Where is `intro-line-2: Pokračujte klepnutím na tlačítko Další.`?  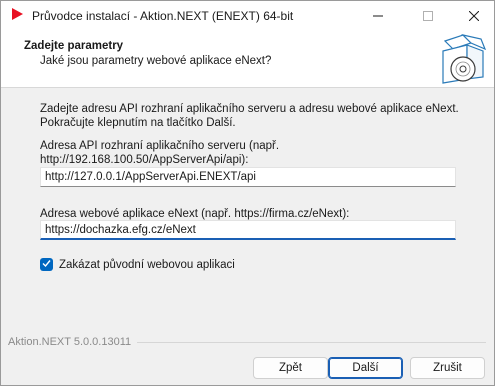
intro-line-2: Pokračujte klepnutím na tlačítko Další. is located at coordinates (138, 123).